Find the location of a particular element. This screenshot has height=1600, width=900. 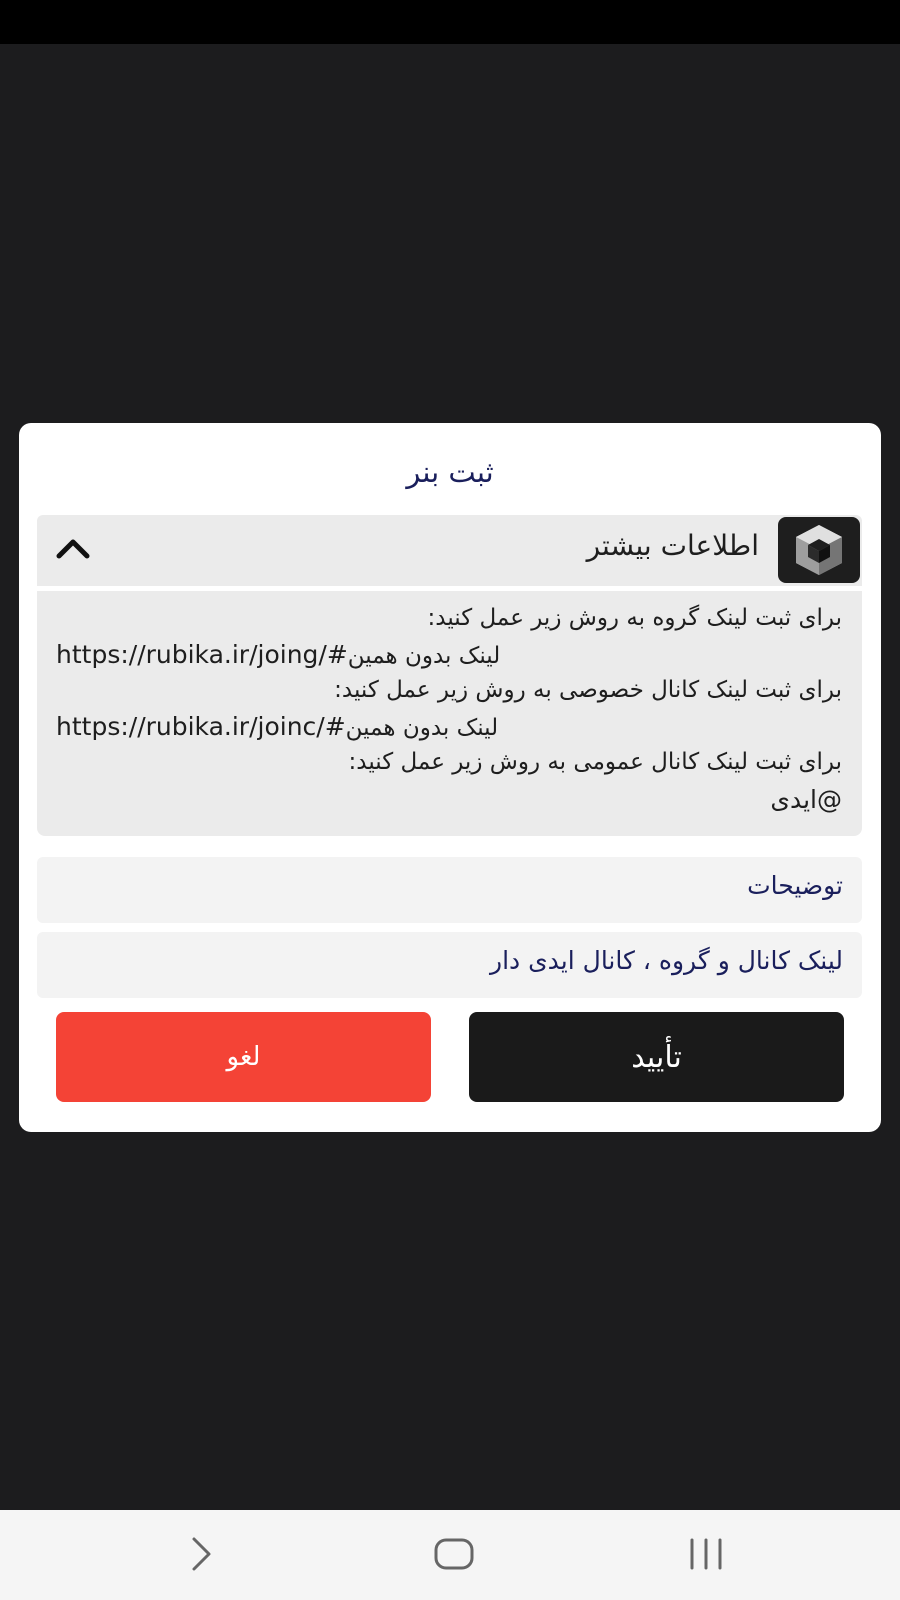

private-channel-url-suffix: لینک بدون همین is located at coordinates (422, 728).